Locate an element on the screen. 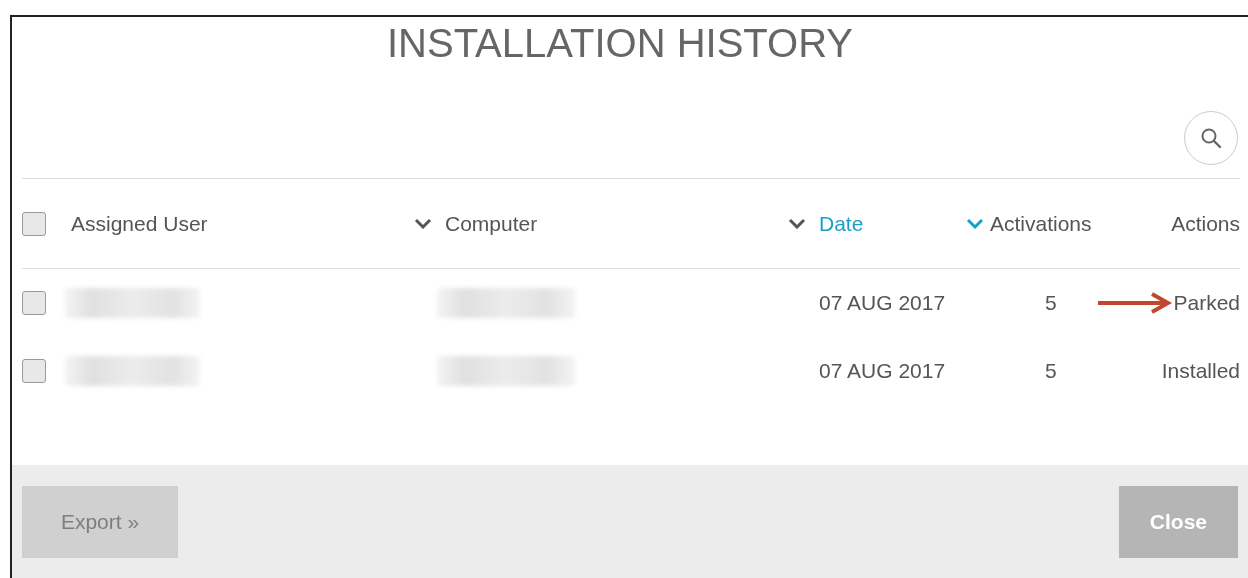 This screenshot has width=1248, height=578. dialog-title: INSTALLATION HISTORY is located at coordinates (619, 43).